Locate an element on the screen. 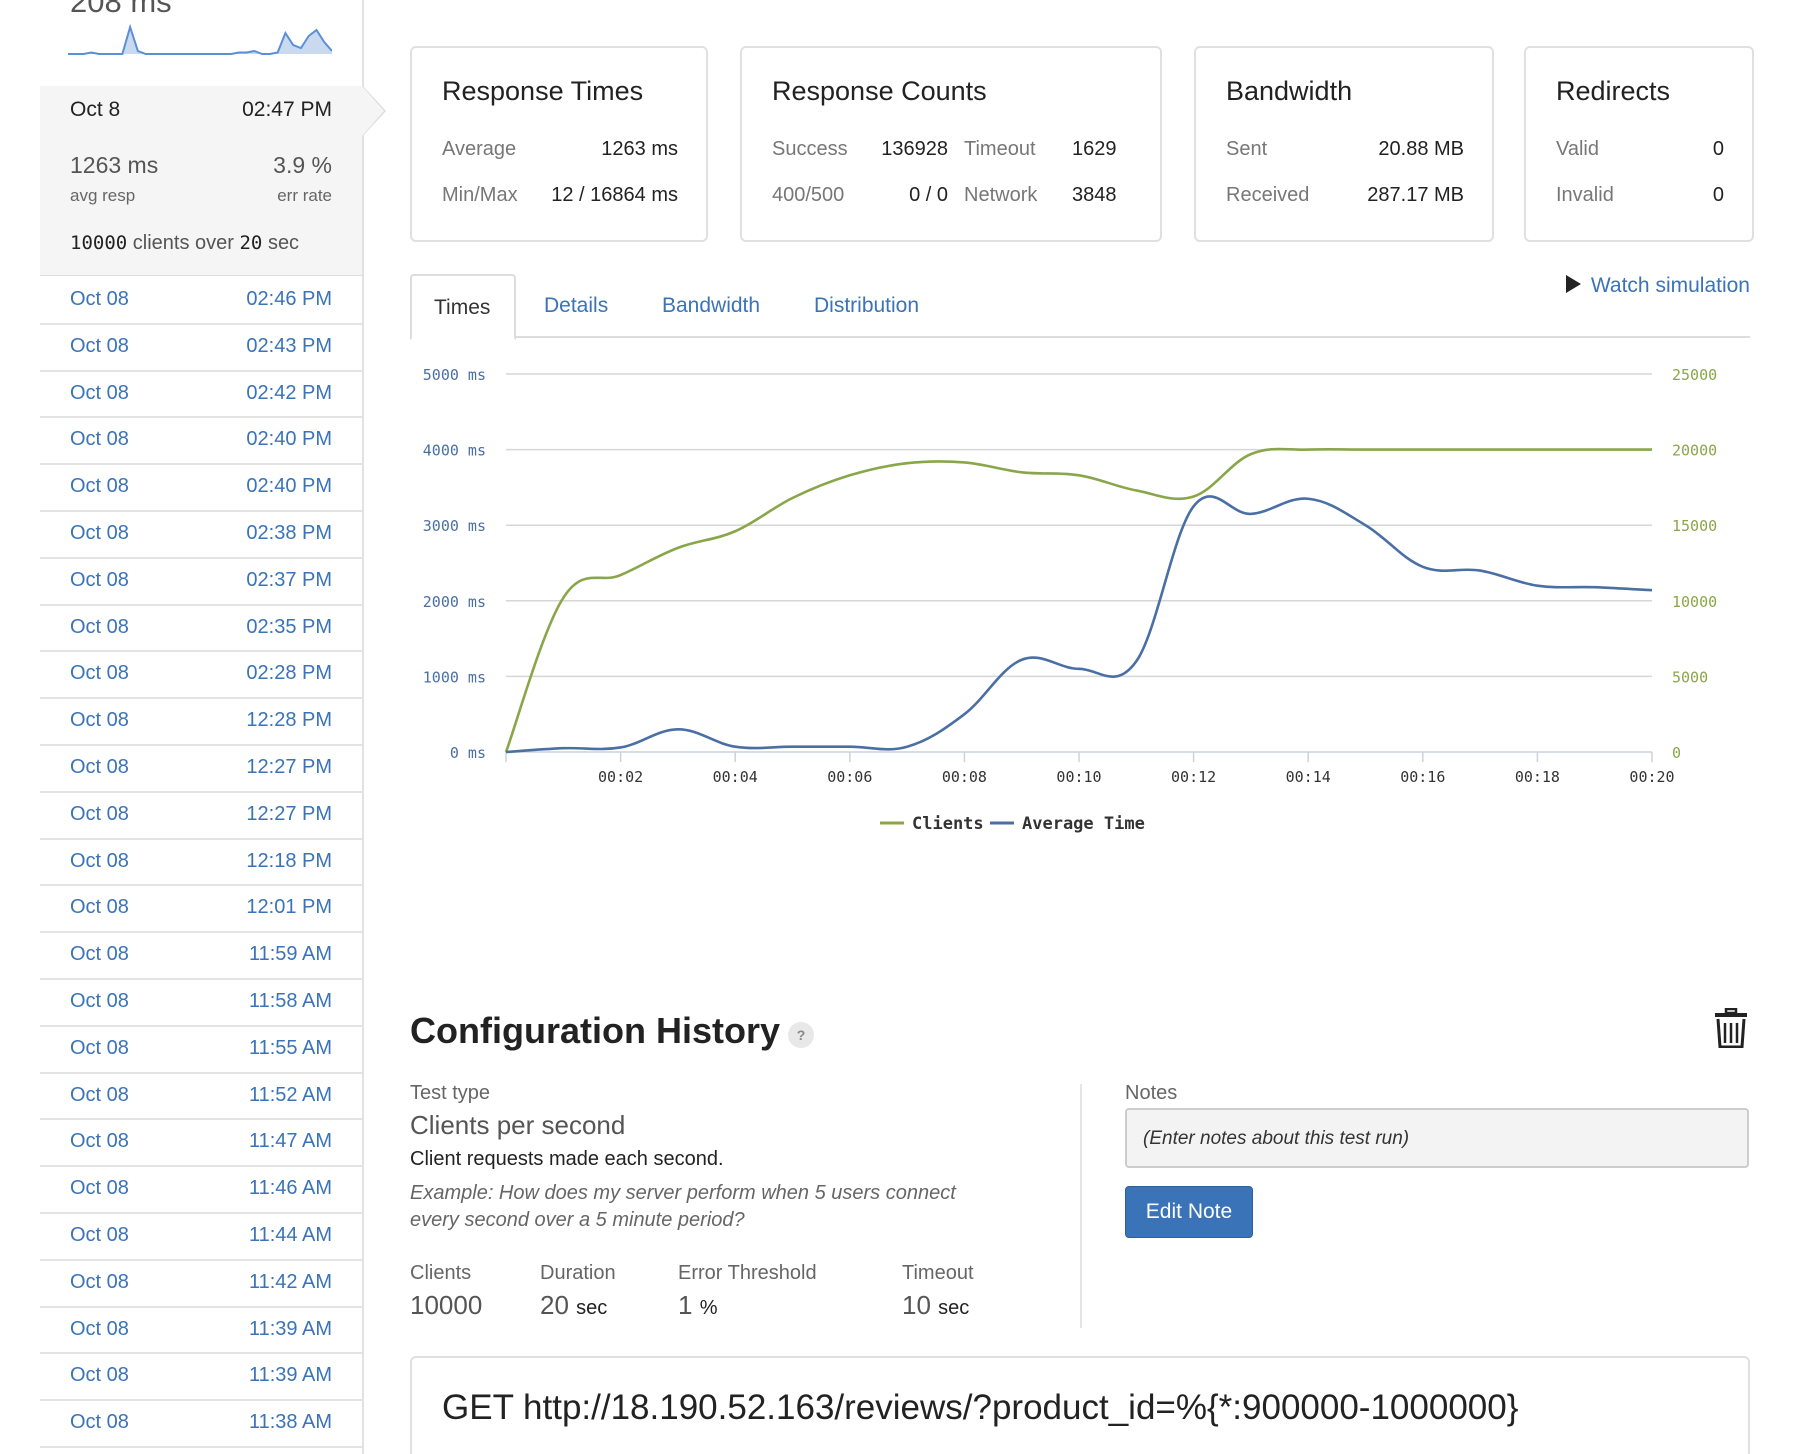 This screenshot has width=1794, height=1454. x-tick-label: 00:02 is located at coordinates (620, 777).